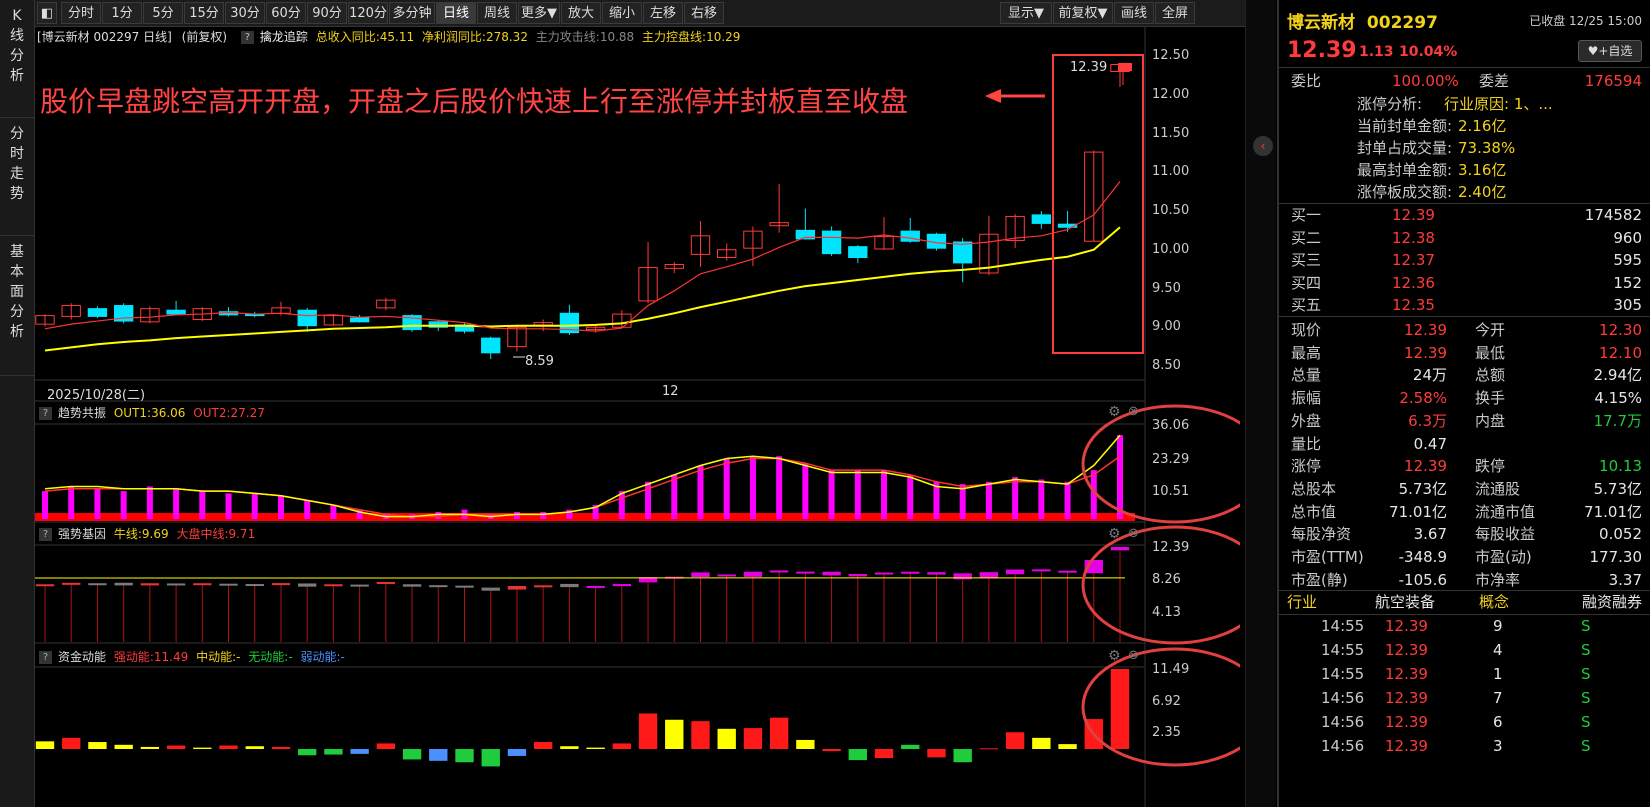 The width and height of the screenshot is (1650, 807). I want to click on panel3-close-icon: ⊗, so click(1133, 655).